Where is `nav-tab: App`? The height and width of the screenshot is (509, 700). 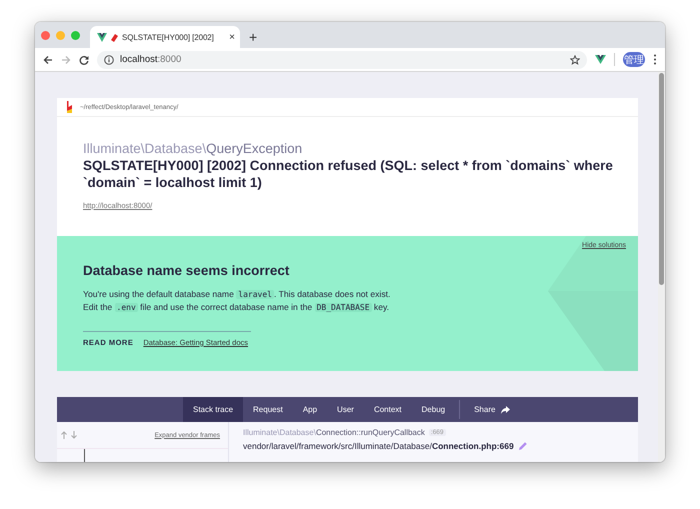
nav-tab: App is located at coordinates (310, 409).